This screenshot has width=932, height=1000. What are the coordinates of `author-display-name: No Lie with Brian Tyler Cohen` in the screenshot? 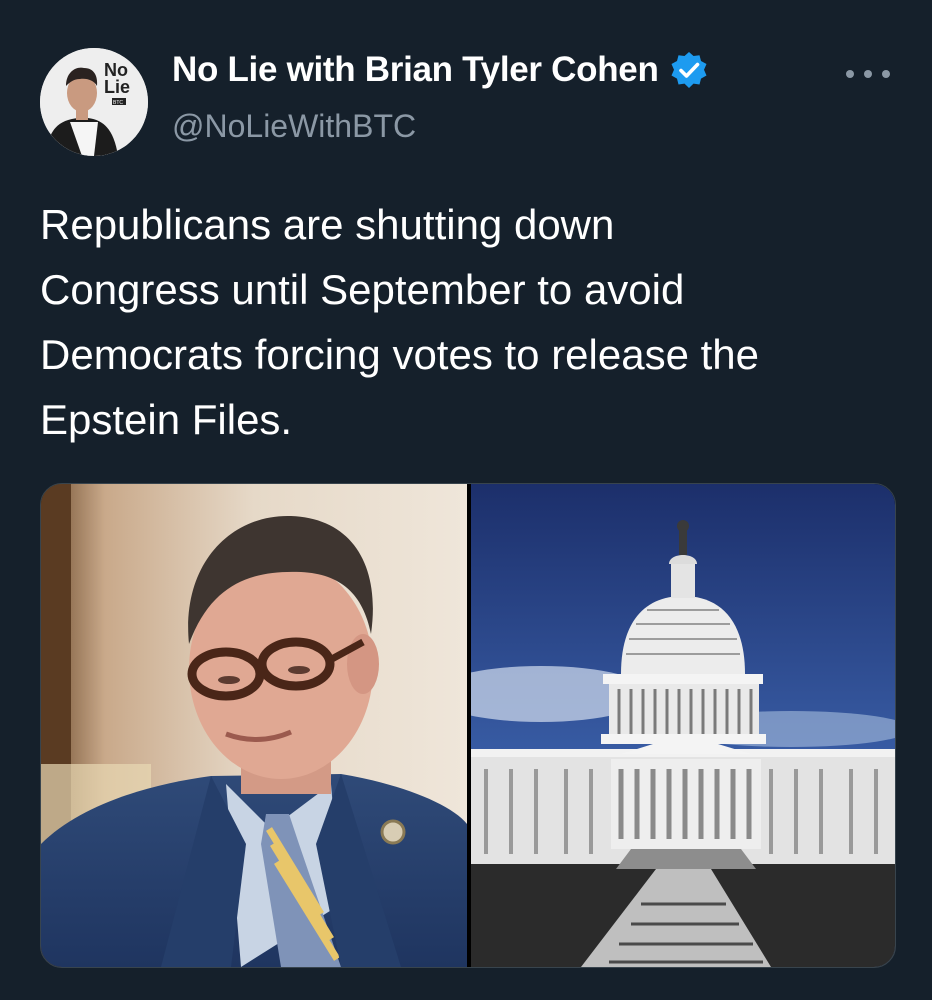 It's located at (440, 70).